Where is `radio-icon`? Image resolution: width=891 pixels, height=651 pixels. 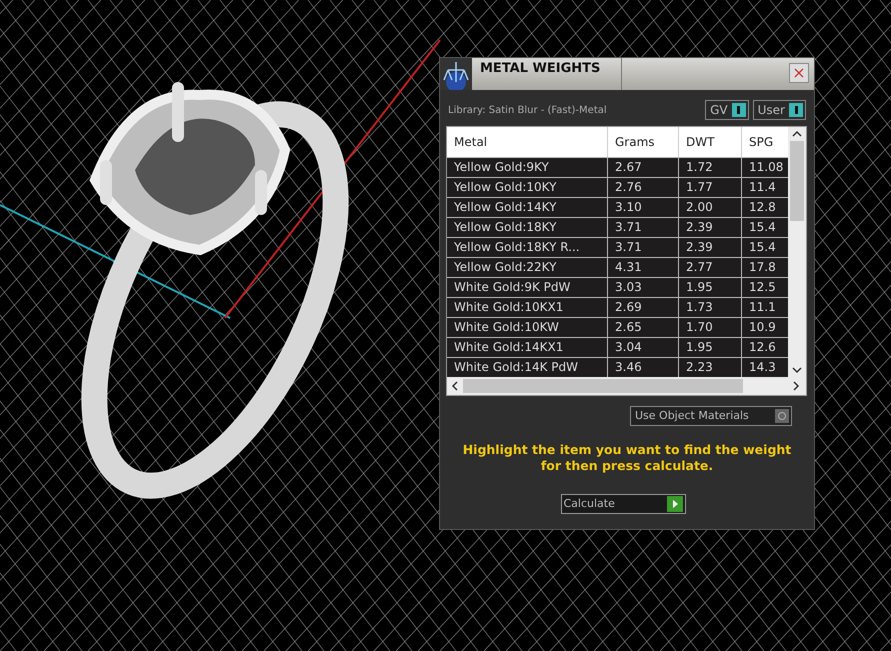 radio-icon is located at coordinates (782, 416).